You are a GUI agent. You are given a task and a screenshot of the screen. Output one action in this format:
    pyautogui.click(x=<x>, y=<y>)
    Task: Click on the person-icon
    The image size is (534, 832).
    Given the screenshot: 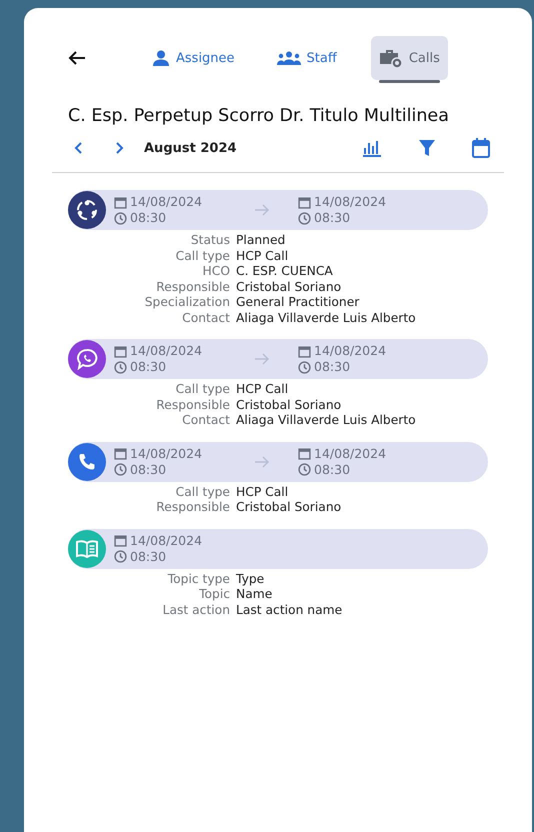 What is the action you would take?
    pyautogui.click(x=161, y=58)
    